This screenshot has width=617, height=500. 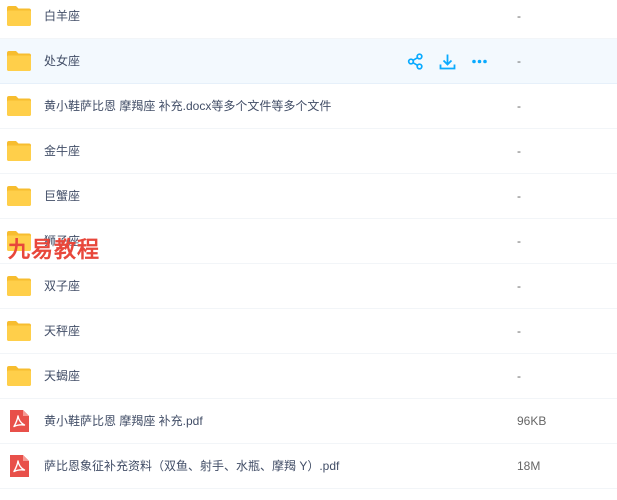 What do you see at coordinates (529, 466) in the screenshot?
I see `file-size: 18M` at bounding box center [529, 466].